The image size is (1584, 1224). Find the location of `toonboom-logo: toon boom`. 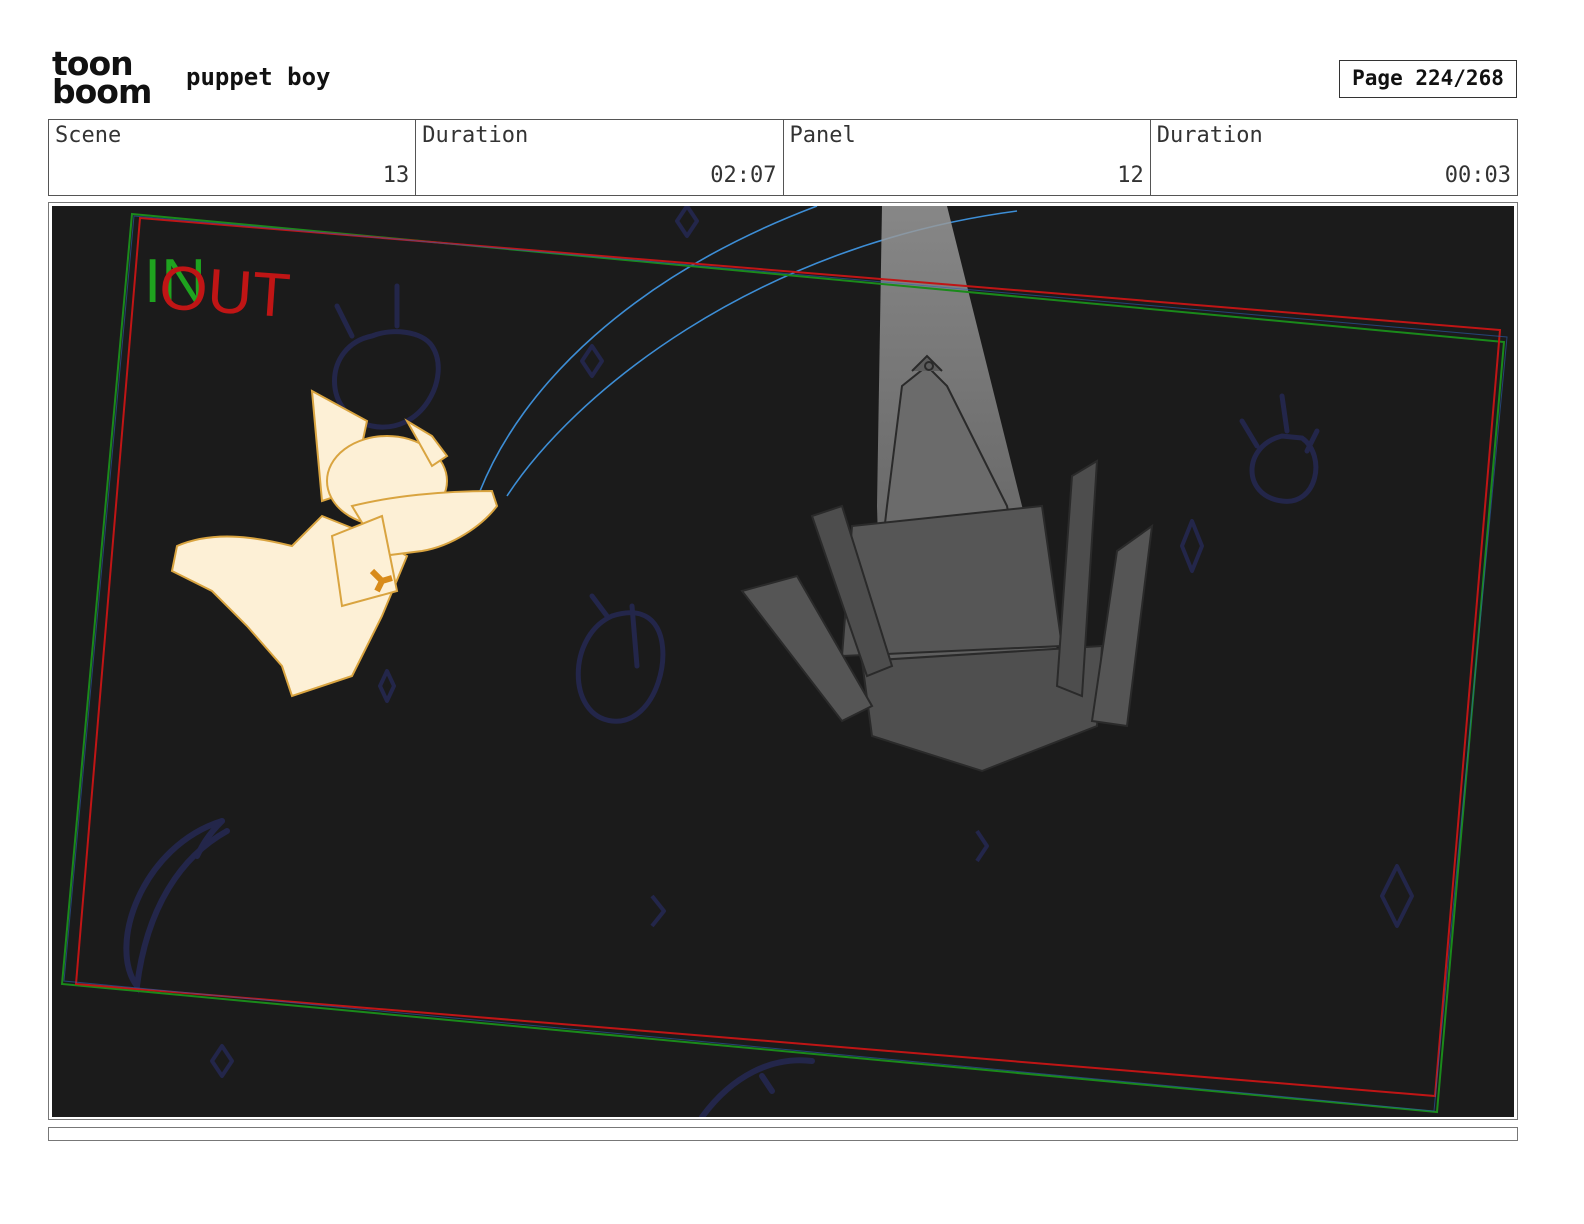

toonboom-logo: toon boom is located at coordinates (108, 79).